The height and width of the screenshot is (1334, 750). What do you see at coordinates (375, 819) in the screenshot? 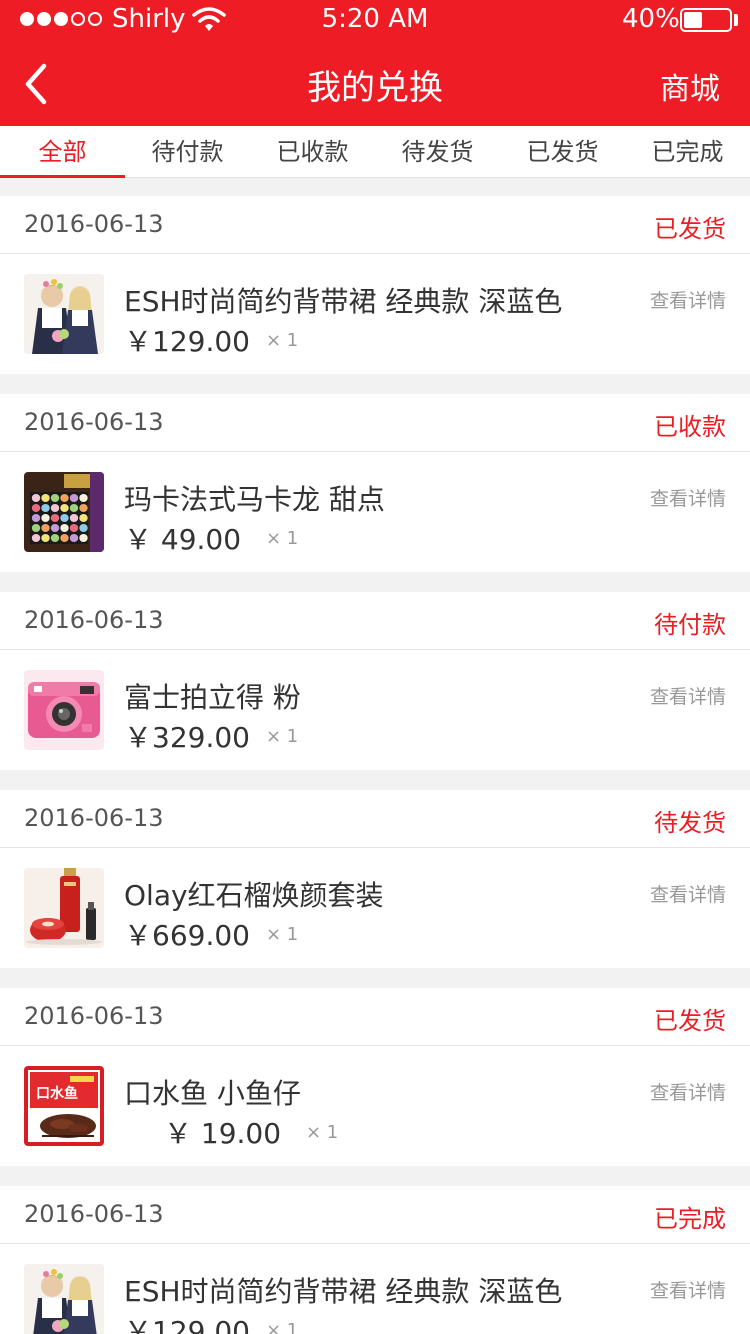
I see `order-header: 2016-06-13 待发货` at bounding box center [375, 819].